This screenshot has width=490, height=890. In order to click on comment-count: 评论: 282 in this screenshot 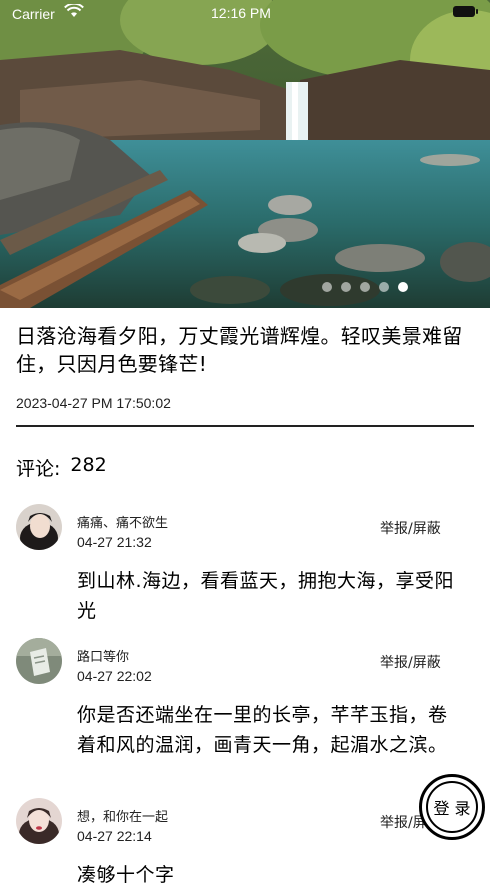, I will do `click(61, 467)`.